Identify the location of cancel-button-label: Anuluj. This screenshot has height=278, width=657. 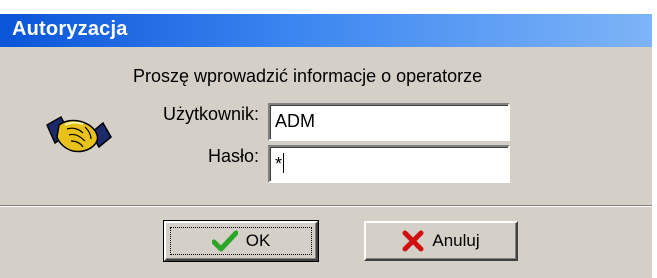
(456, 240).